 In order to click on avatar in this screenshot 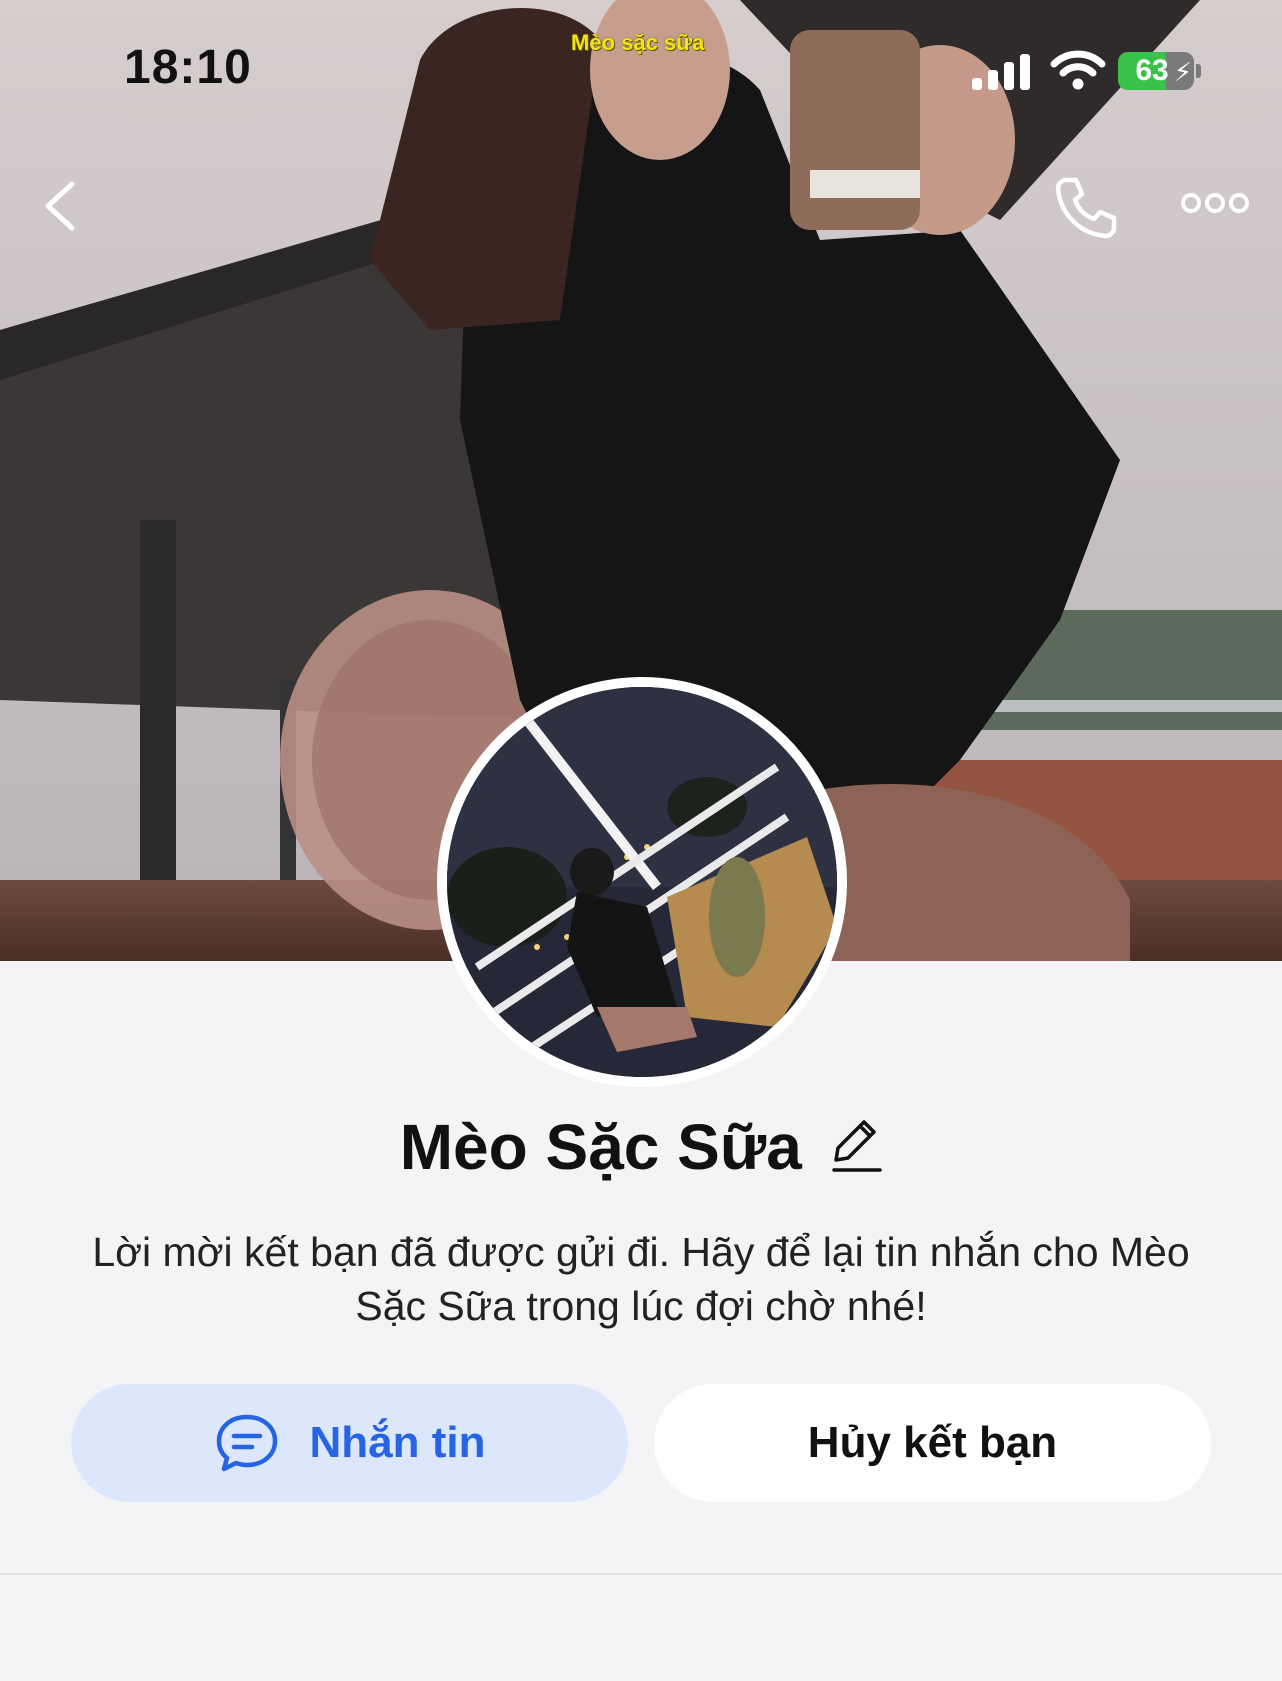, I will do `click(642, 882)`.